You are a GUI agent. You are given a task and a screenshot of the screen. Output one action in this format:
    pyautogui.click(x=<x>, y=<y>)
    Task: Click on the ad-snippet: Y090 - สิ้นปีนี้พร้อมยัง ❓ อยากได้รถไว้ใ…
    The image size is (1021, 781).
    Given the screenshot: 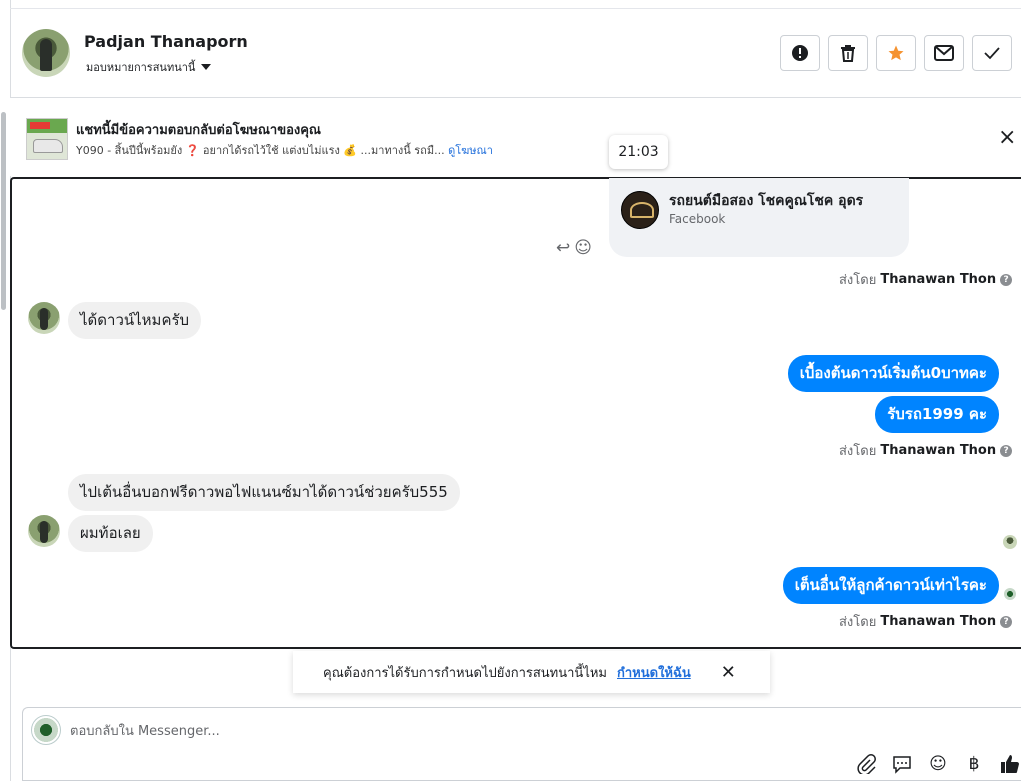 What is the action you would take?
    pyautogui.click(x=260, y=150)
    